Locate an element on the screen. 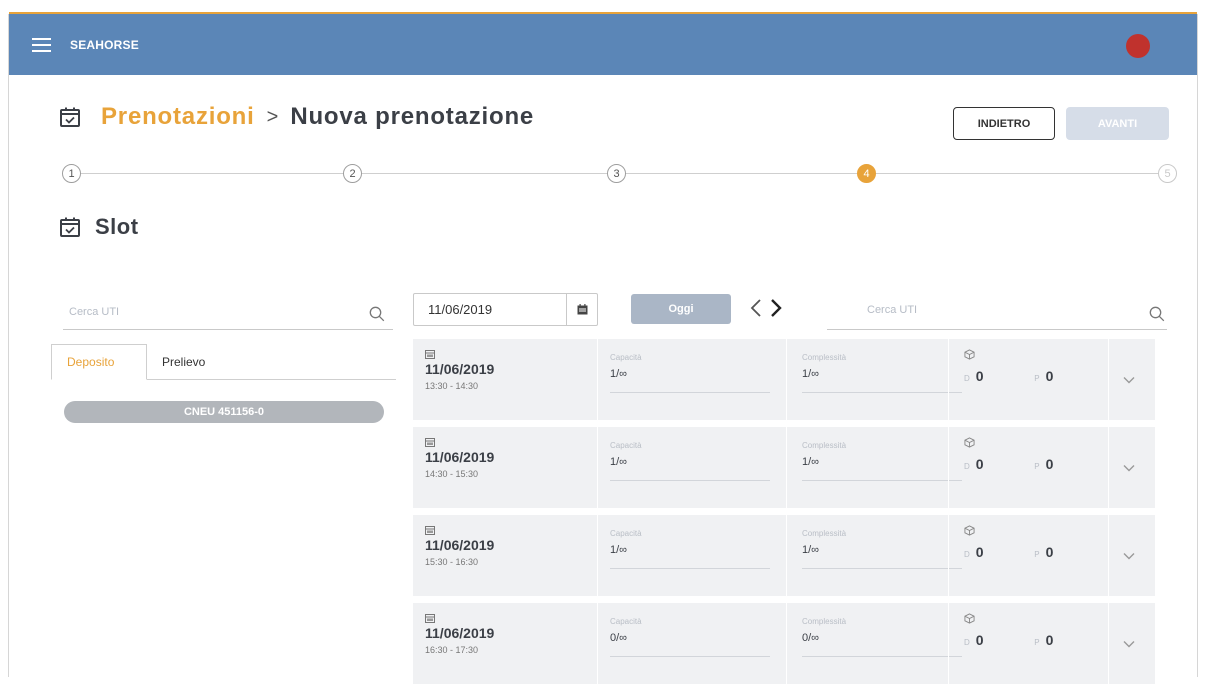 The width and height of the screenshot is (1210, 691). breadcrumb: Prenotazioni > Nuova prenotazione is located at coordinates (296, 117).